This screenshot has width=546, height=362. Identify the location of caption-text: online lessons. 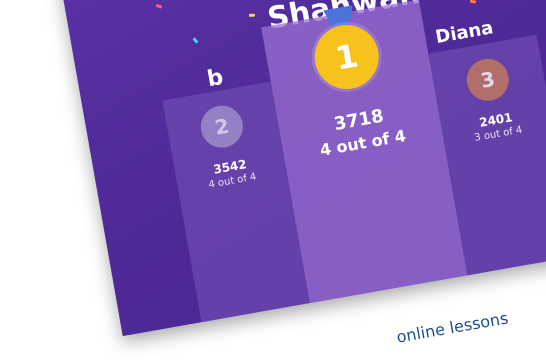
(452, 327).